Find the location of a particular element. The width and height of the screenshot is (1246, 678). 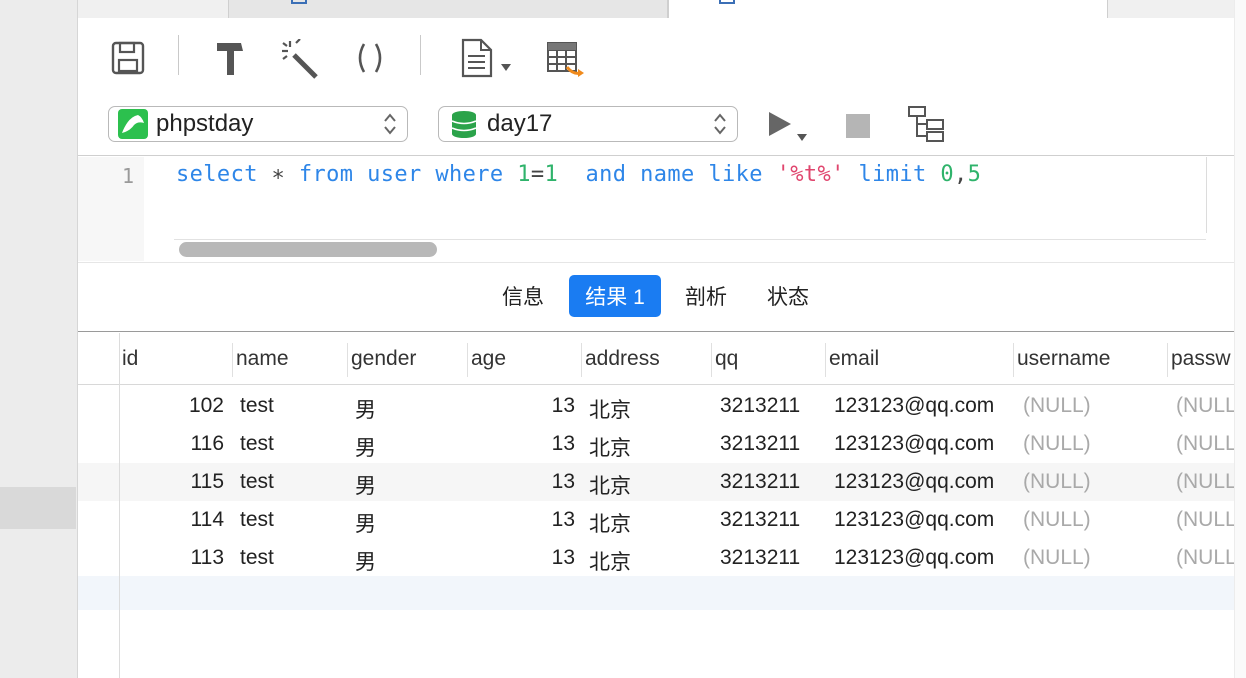

column-header-id: id is located at coordinates (130, 359).